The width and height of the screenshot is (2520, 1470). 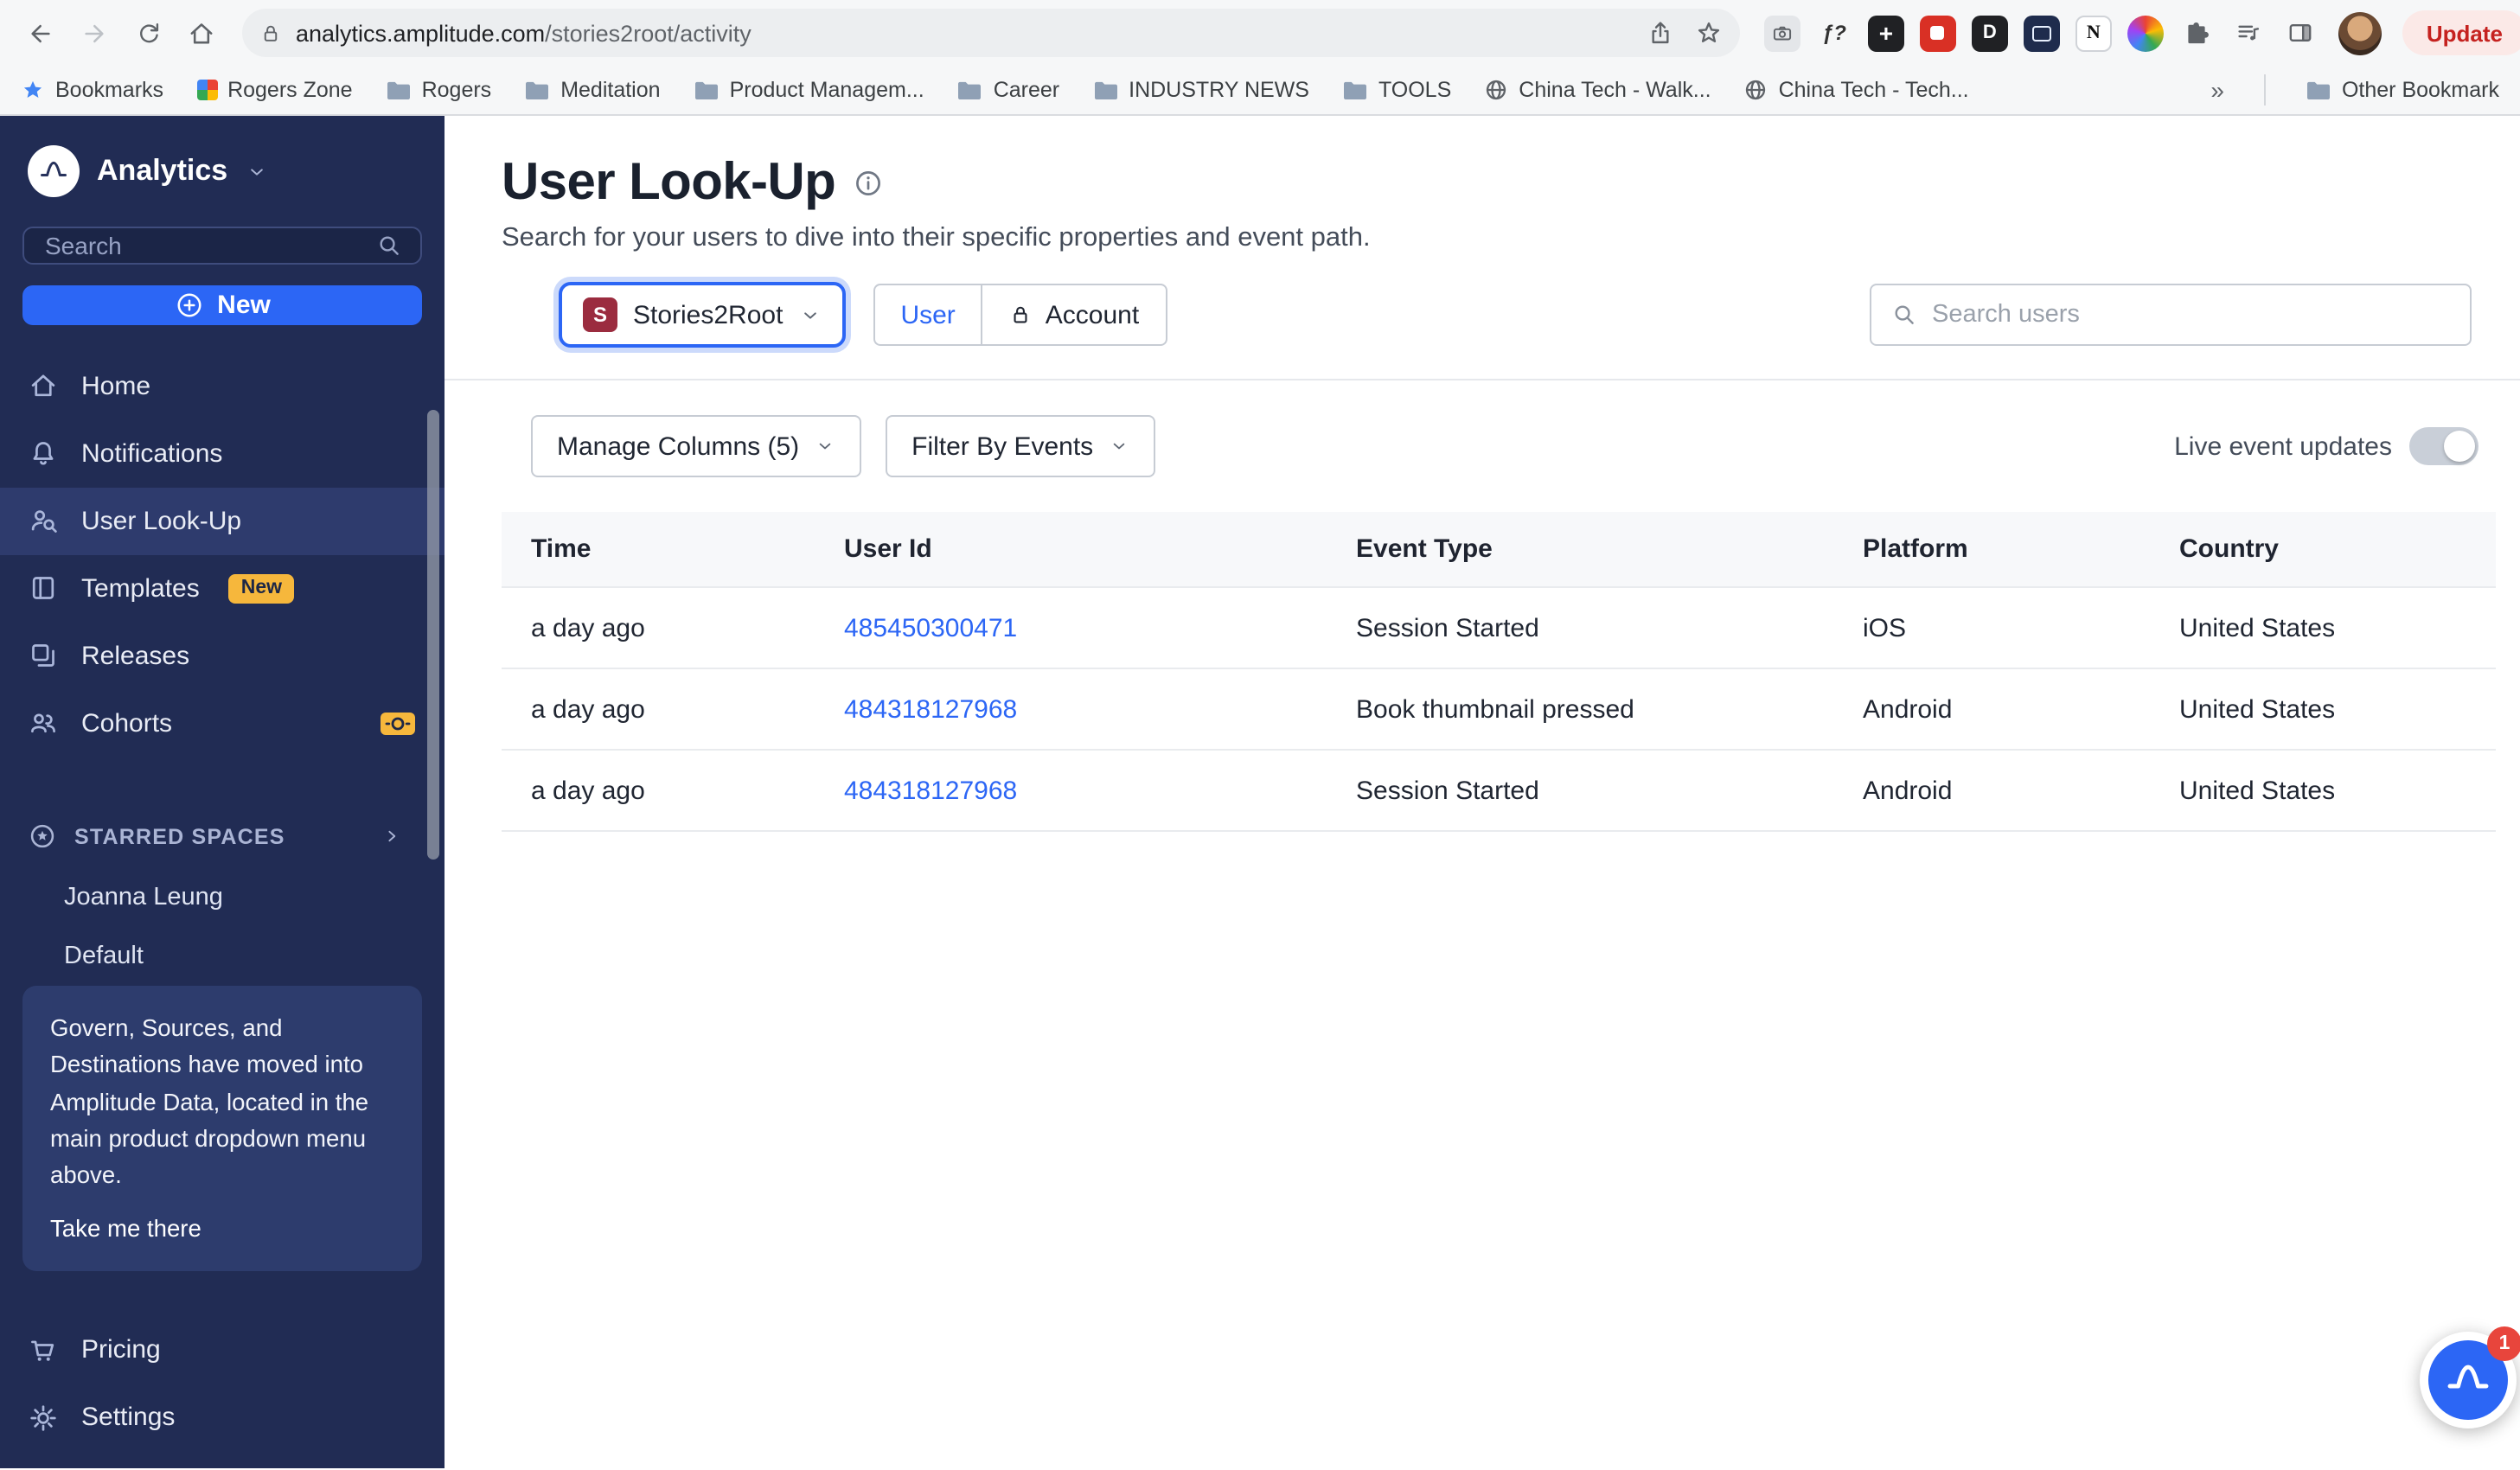 I want to click on bookmark-bookmarks: Bookmarks, so click(x=92, y=90).